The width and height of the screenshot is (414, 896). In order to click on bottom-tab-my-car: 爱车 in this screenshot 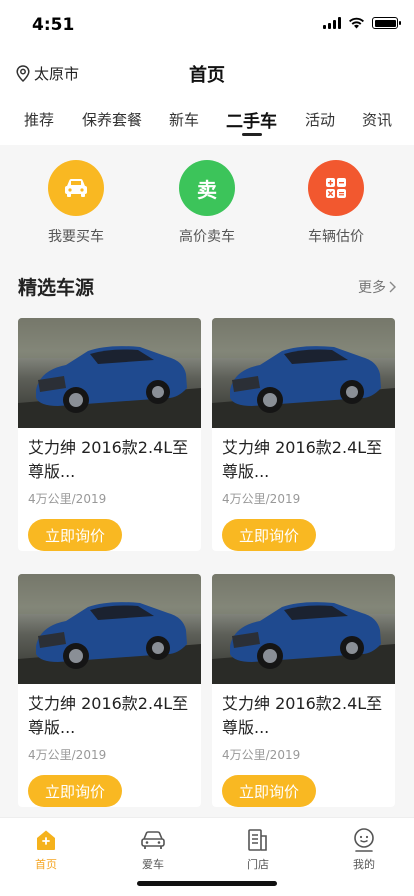, I will do `click(153, 849)`.